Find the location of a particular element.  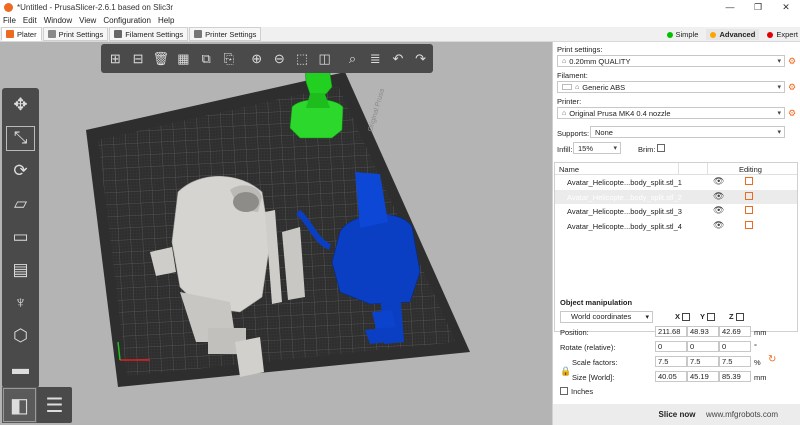

preview-icon: ☰ is located at coordinates (54, 405).